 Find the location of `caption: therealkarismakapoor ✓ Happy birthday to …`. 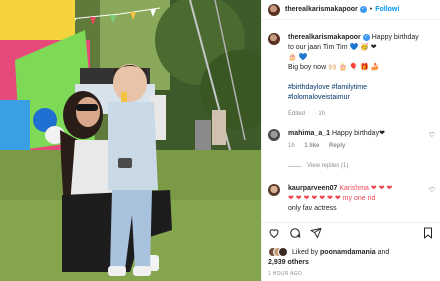

caption: therealkarismakapoor ✓ Happy birthday to … is located at coordinates (351, 76).